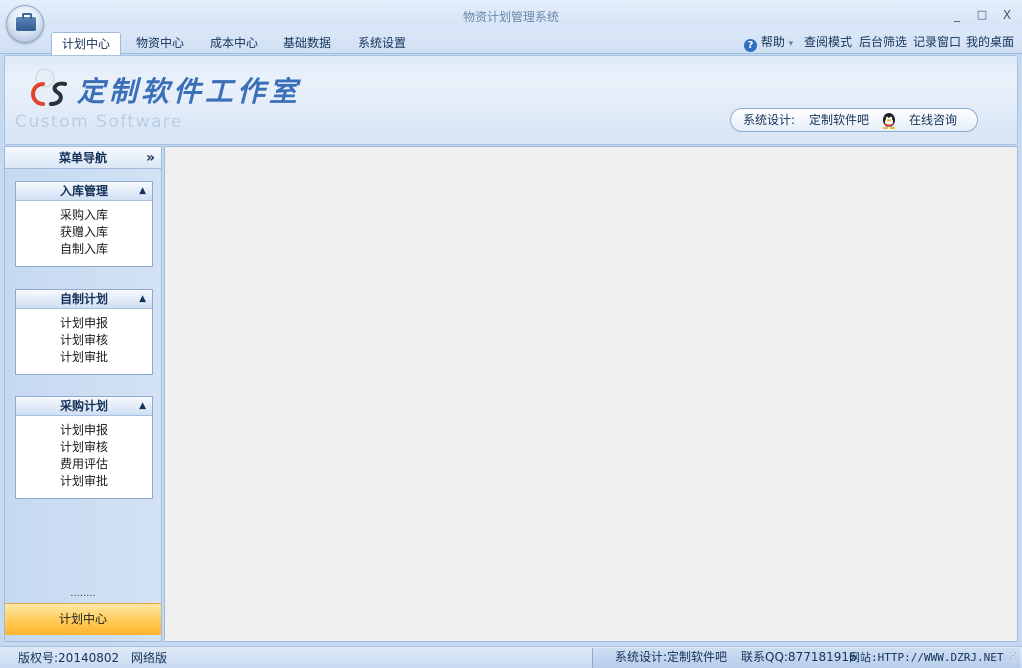 The height and width of the screenshot is (668, 1022). Describe the element at coordinates (84, 215) in the screenshot. I see `nav-item-purchase-inbound: 采购入库` at that location.